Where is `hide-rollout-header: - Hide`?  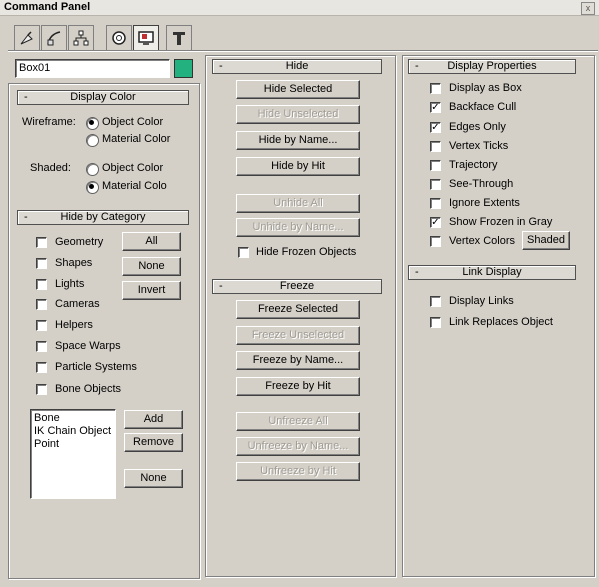 hide-rollout-header: - Hide is located at coordinates (297, 66).